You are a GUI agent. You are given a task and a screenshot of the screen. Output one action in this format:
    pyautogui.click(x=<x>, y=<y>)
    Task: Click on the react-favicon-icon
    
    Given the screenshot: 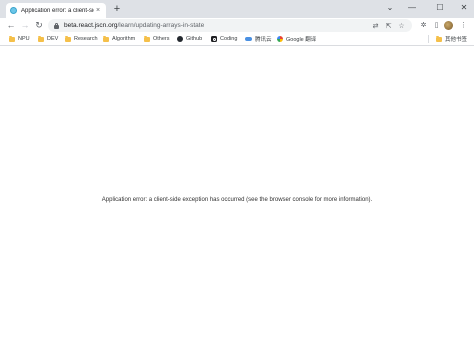 What is the action you would take?
    pyautogui.click(x=13, y=10)
    